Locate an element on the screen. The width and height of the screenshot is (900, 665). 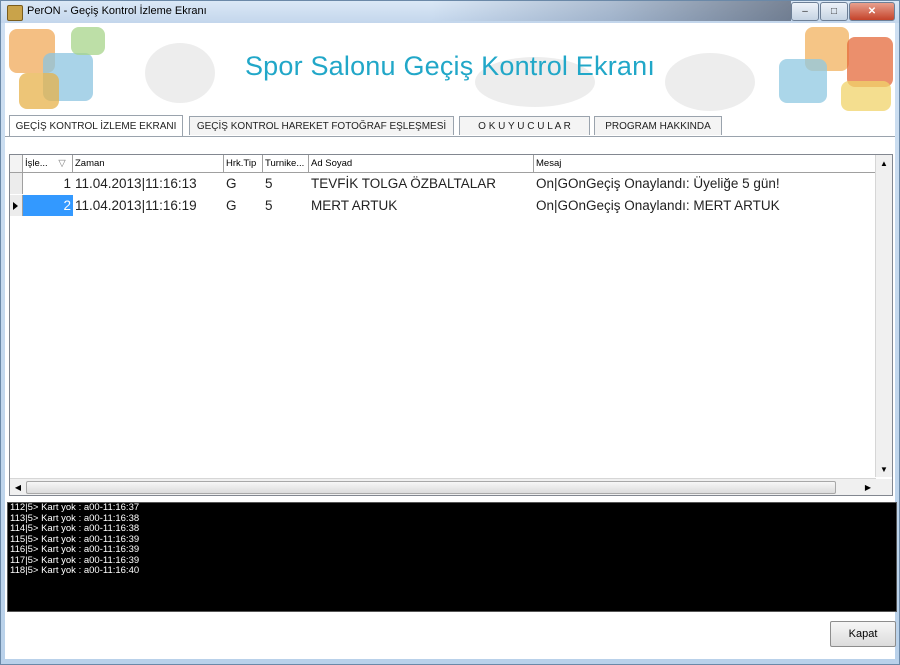
app-icon is located at coordinates (15, 13).